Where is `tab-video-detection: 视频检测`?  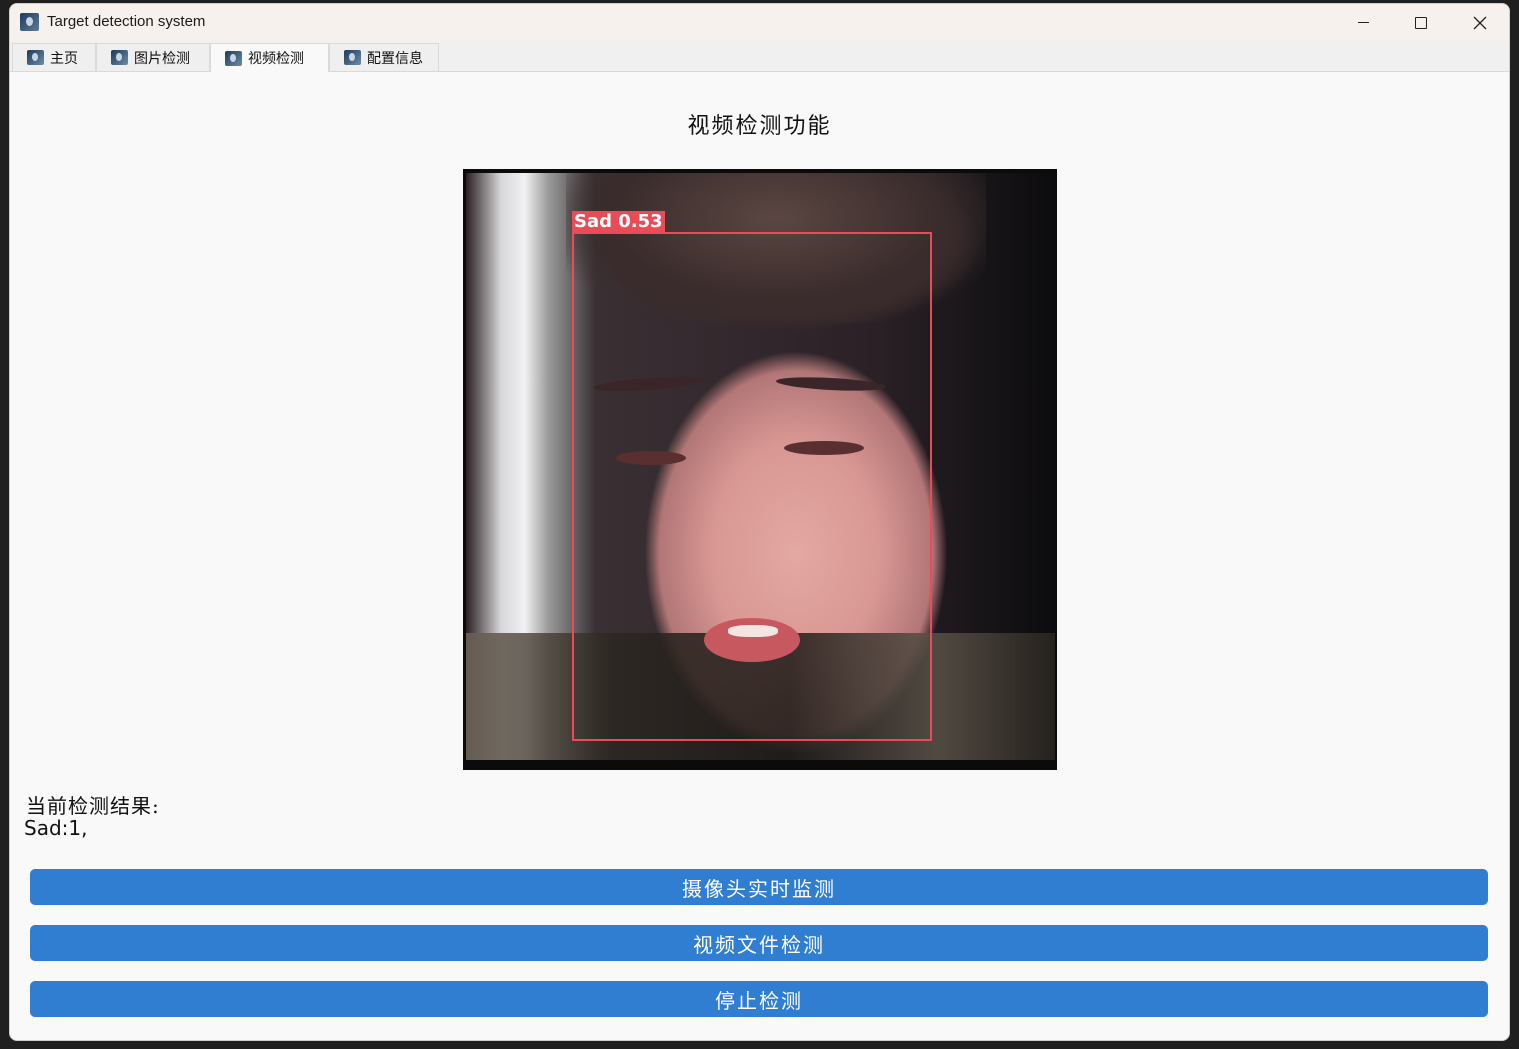
tab-video-detection: 视频检测 is located at coordinates (269, 57).